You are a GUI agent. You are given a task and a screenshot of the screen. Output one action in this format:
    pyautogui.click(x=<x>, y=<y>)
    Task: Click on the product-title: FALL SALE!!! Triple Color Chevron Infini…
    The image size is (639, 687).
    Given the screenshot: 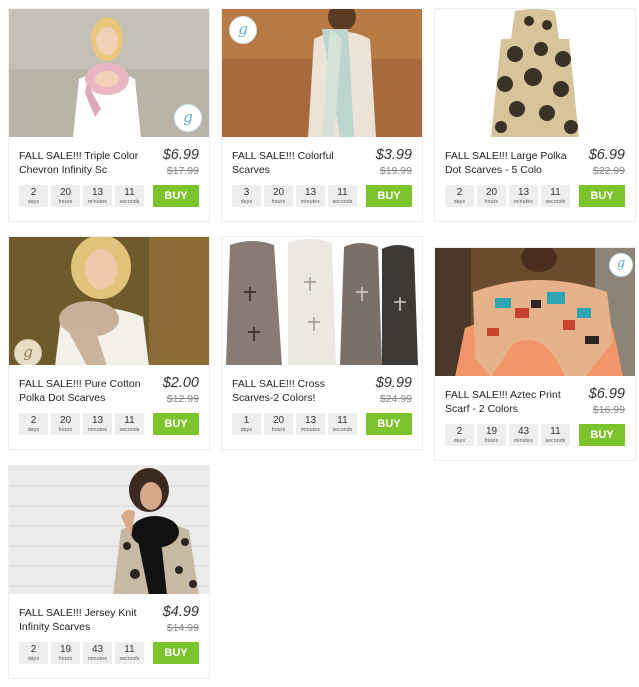 What is the action you would take?
    pyautogui.click(x=86, y=163)
    